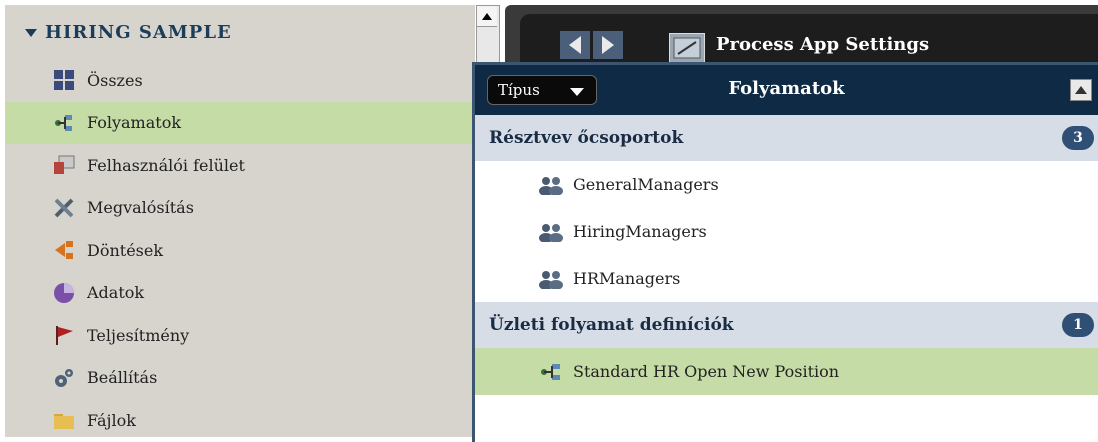  I want to click on nav-item-dontesek: Döntések, so click(240, 250).